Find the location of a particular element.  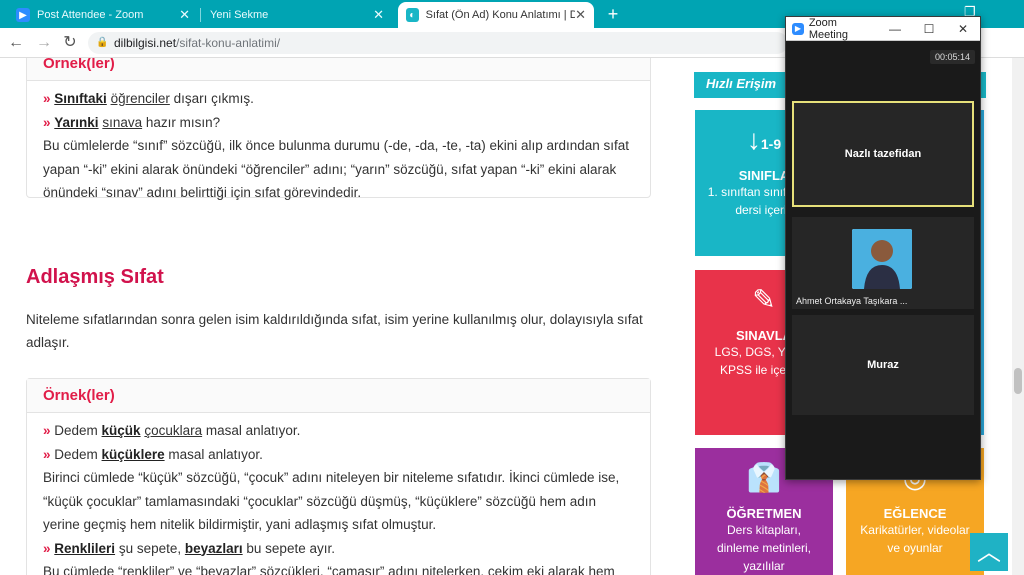

scroll-to-top-button: ︿ is located at coordinates (989, 552).